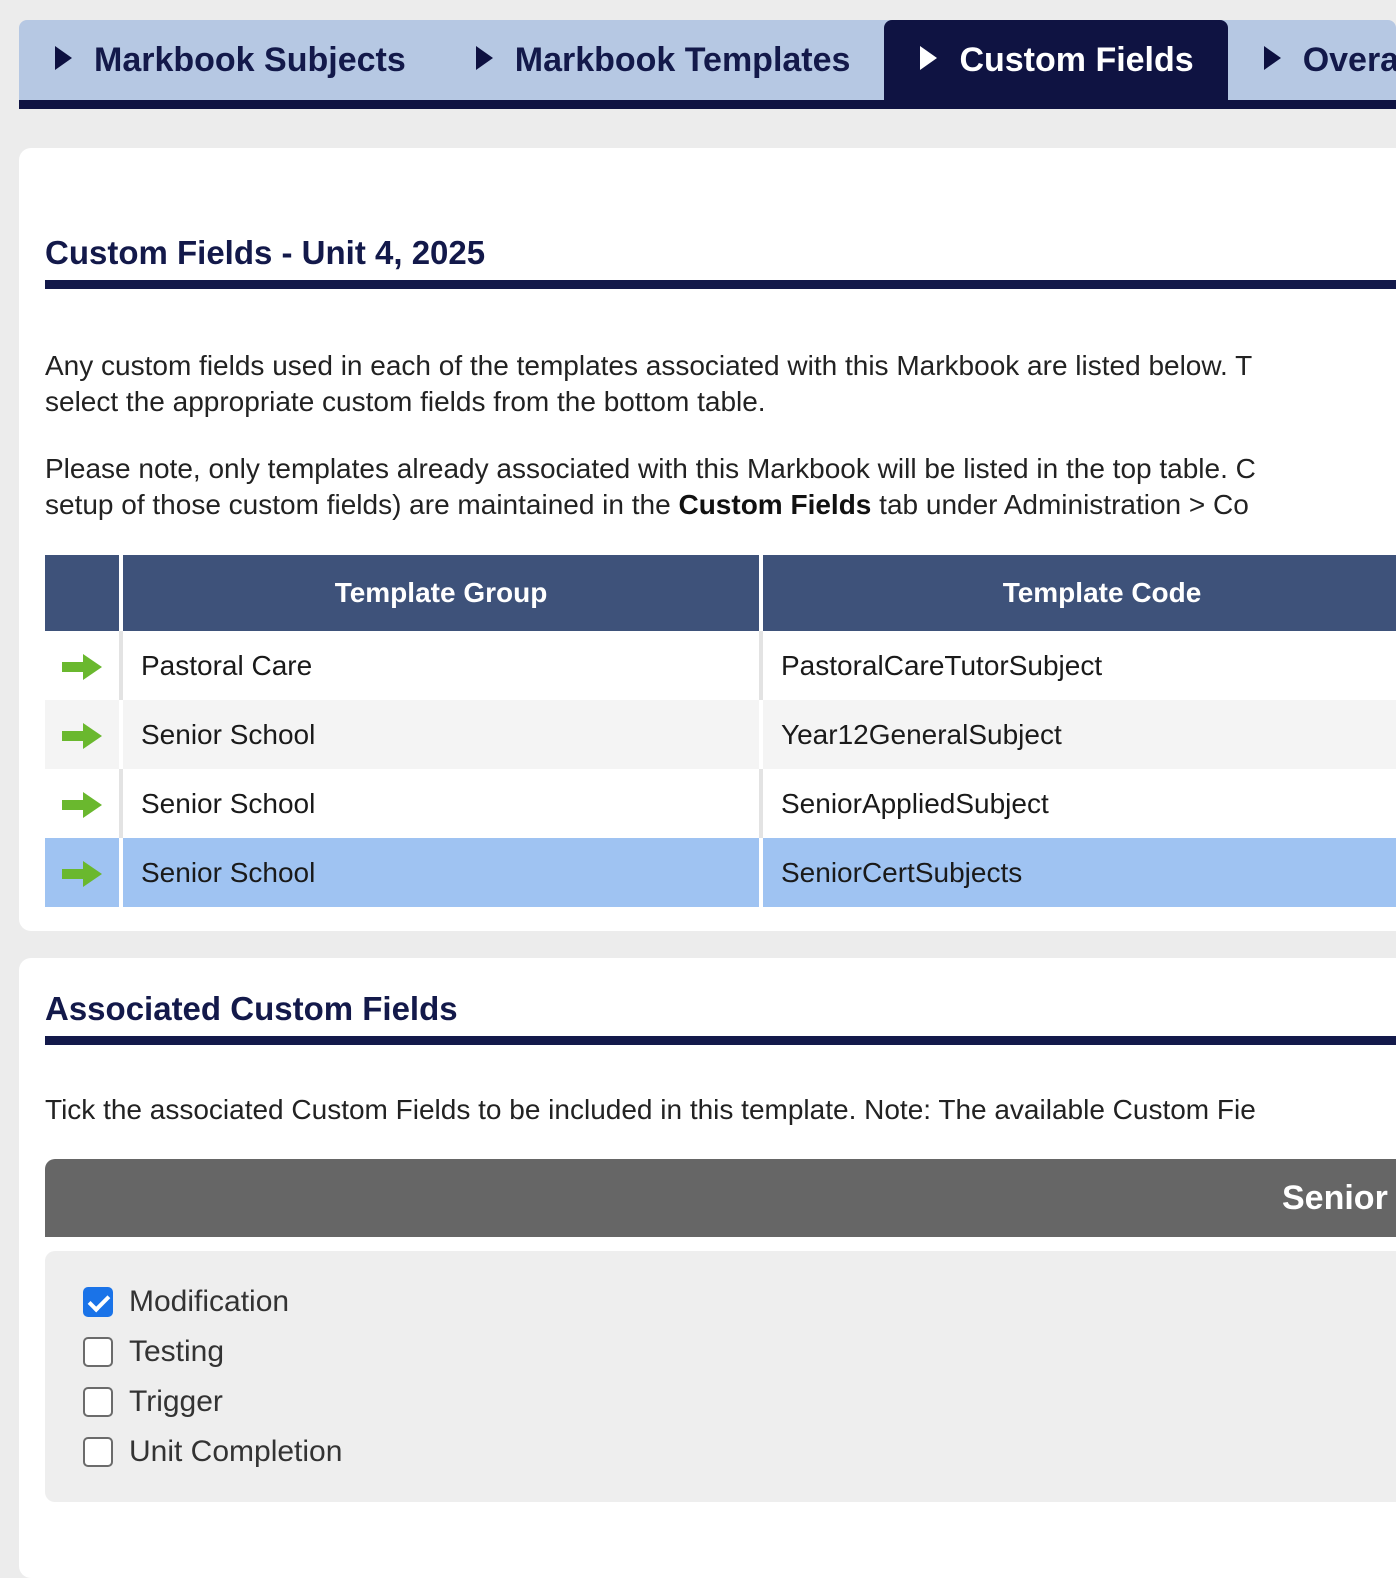 Image resolution: width=1396 pixels, height=1578 pixels. I want to click on custom-field-label: Modification, so click(209, 1301).